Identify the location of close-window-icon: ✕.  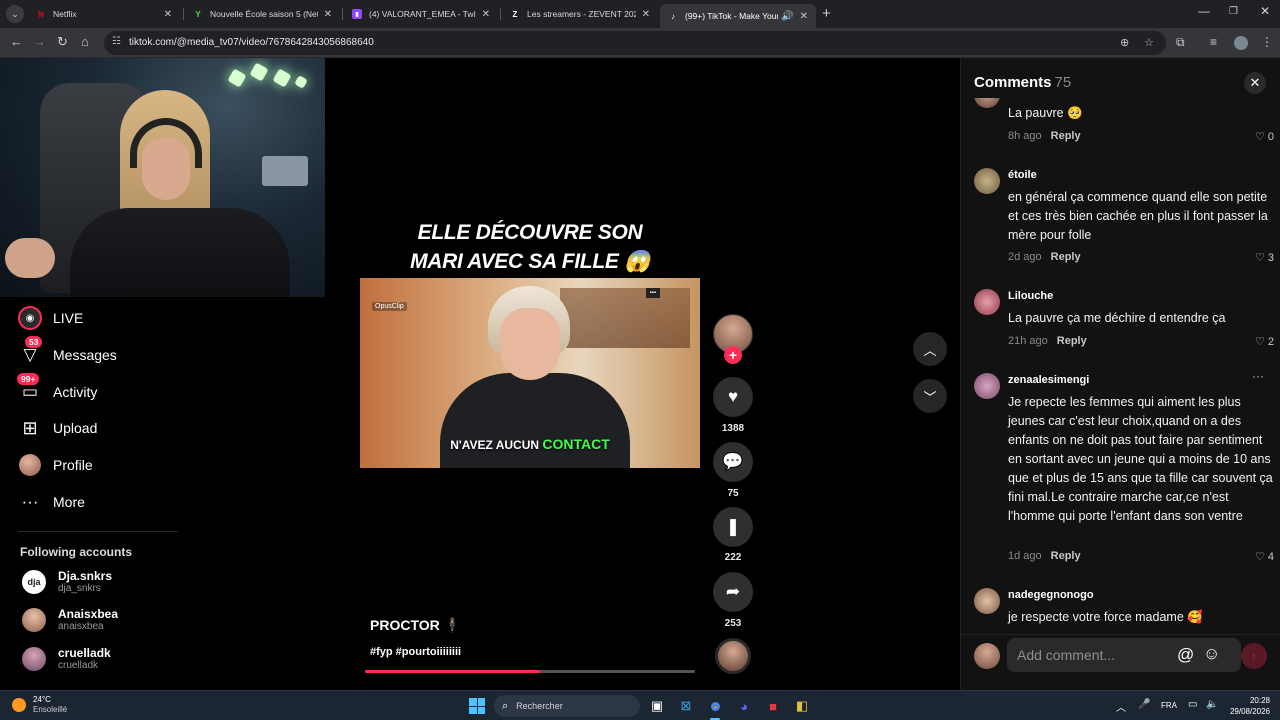
(1265, 11).